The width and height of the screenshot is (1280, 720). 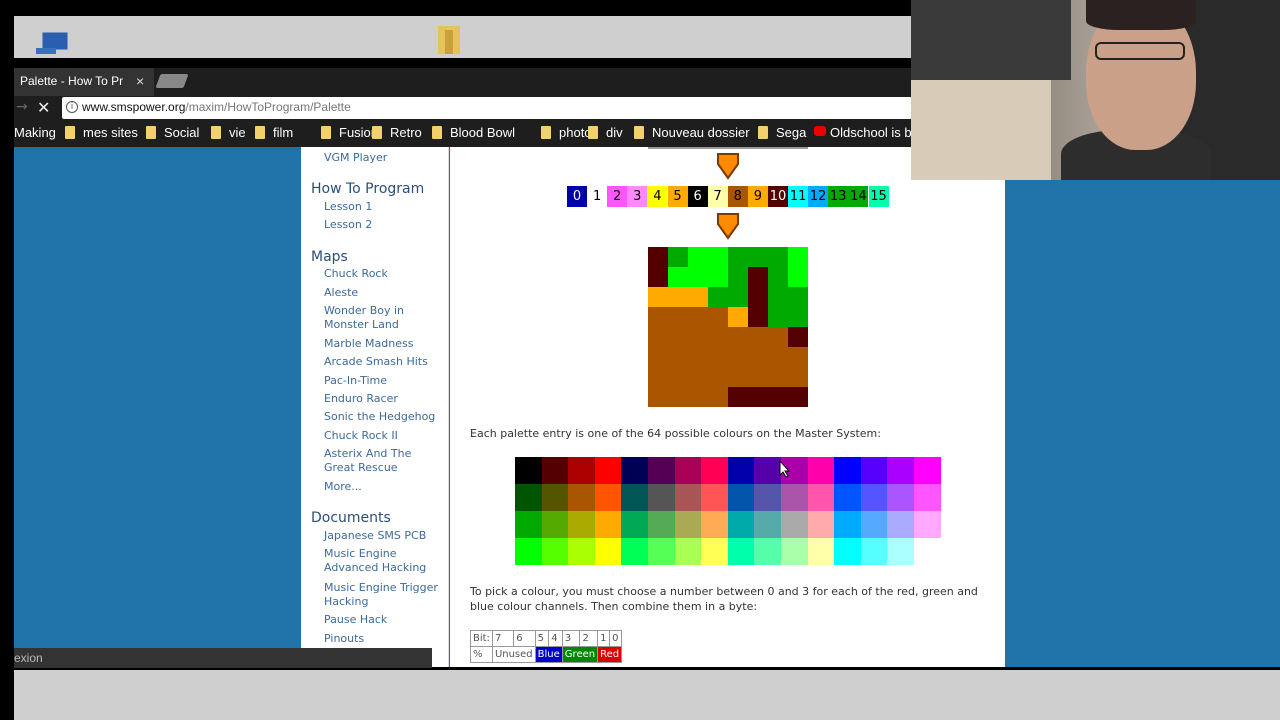 I want to click on folder-icon, so click(x=449, y=39).